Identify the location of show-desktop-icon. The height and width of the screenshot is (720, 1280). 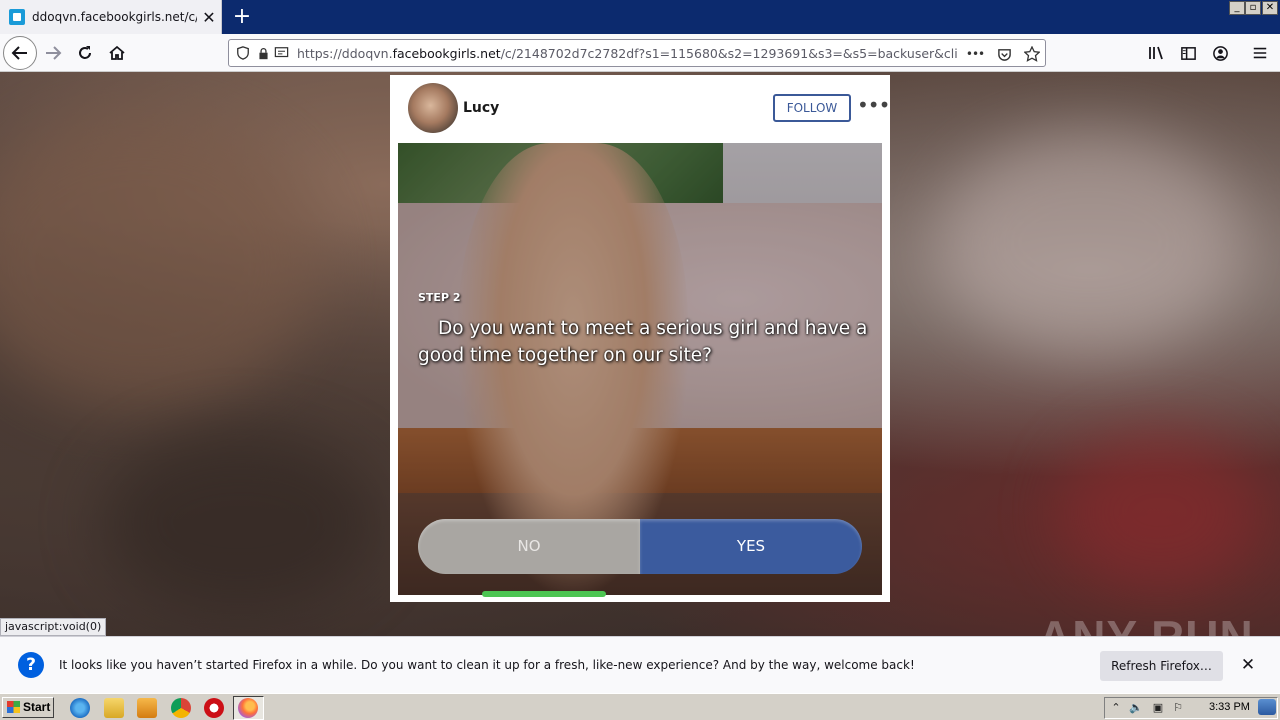
(1267, 707).